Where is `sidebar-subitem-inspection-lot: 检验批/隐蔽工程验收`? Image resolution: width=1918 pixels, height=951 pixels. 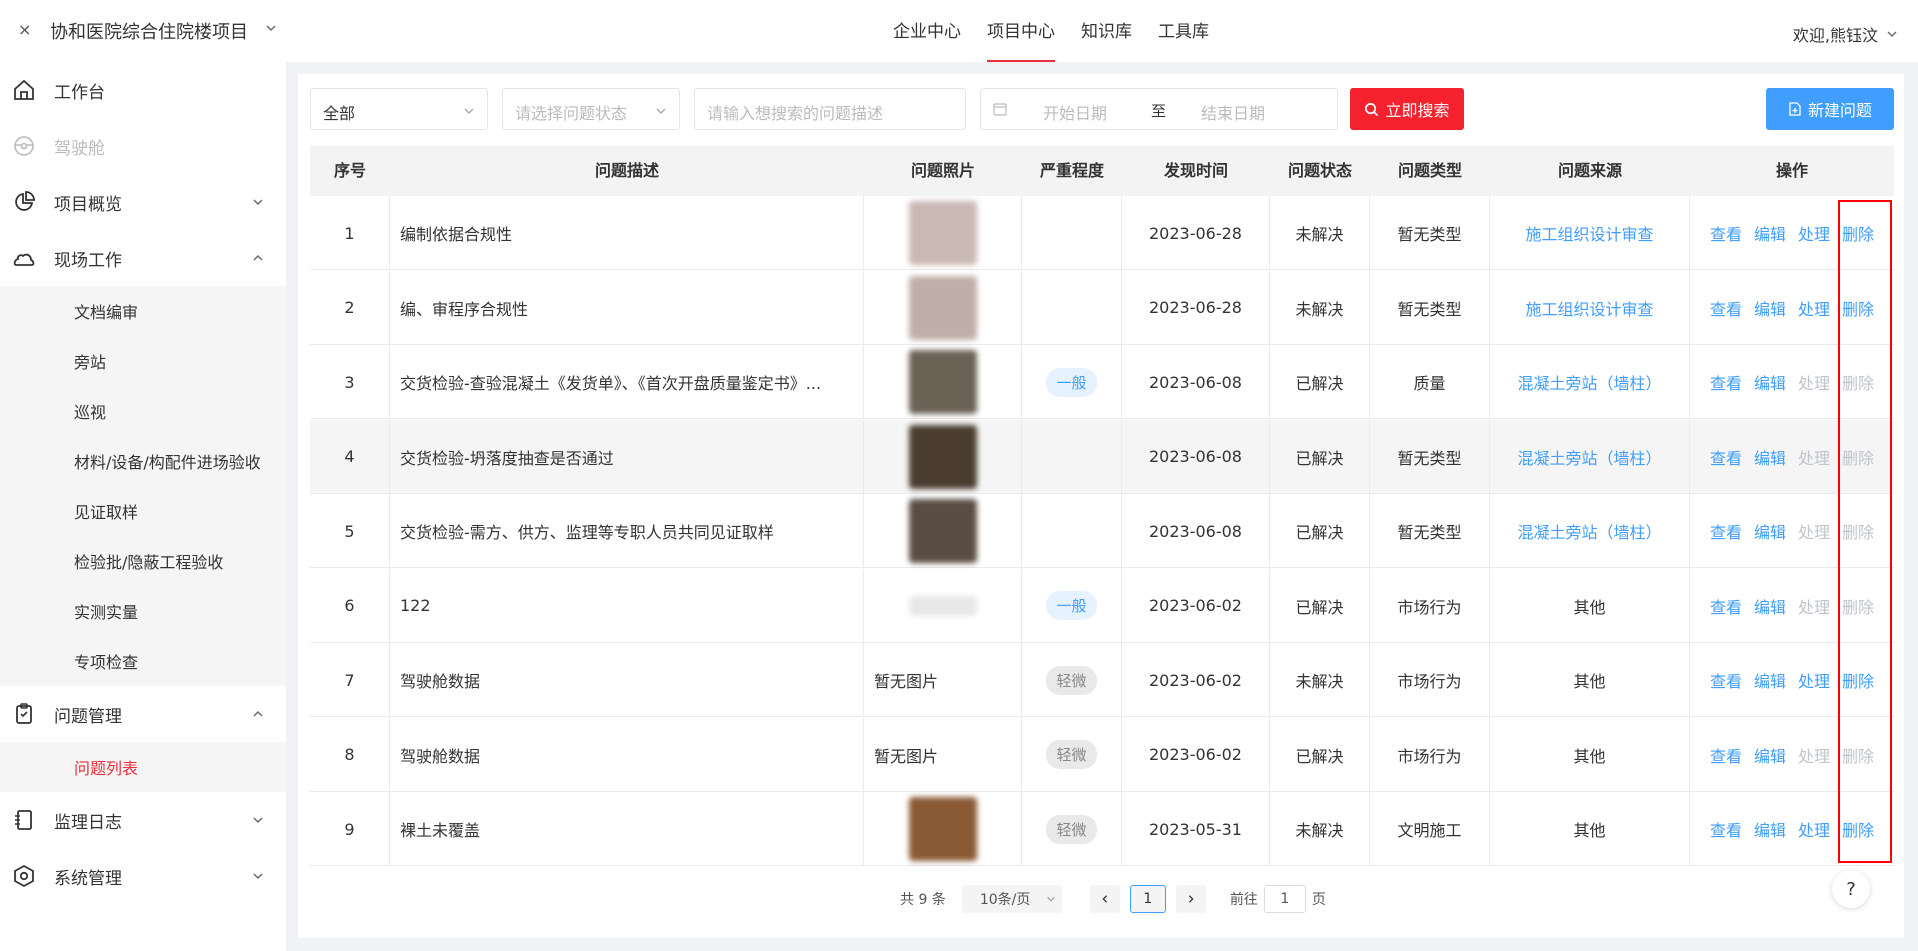
sidebar-subitem-inspection-lot: 检验批/隐蔽工程验收 is located at coordinates (143, 561).